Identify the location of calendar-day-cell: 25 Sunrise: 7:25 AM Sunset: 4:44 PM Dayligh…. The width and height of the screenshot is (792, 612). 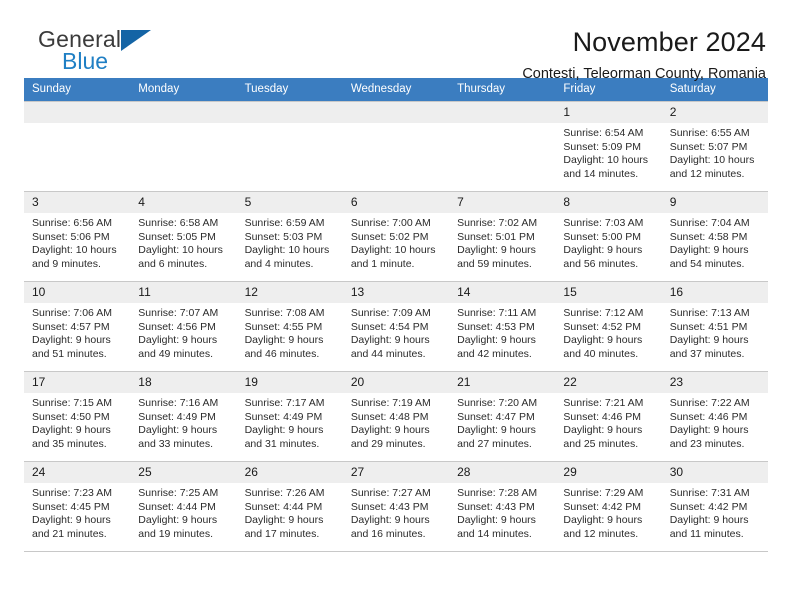
(183, 506).